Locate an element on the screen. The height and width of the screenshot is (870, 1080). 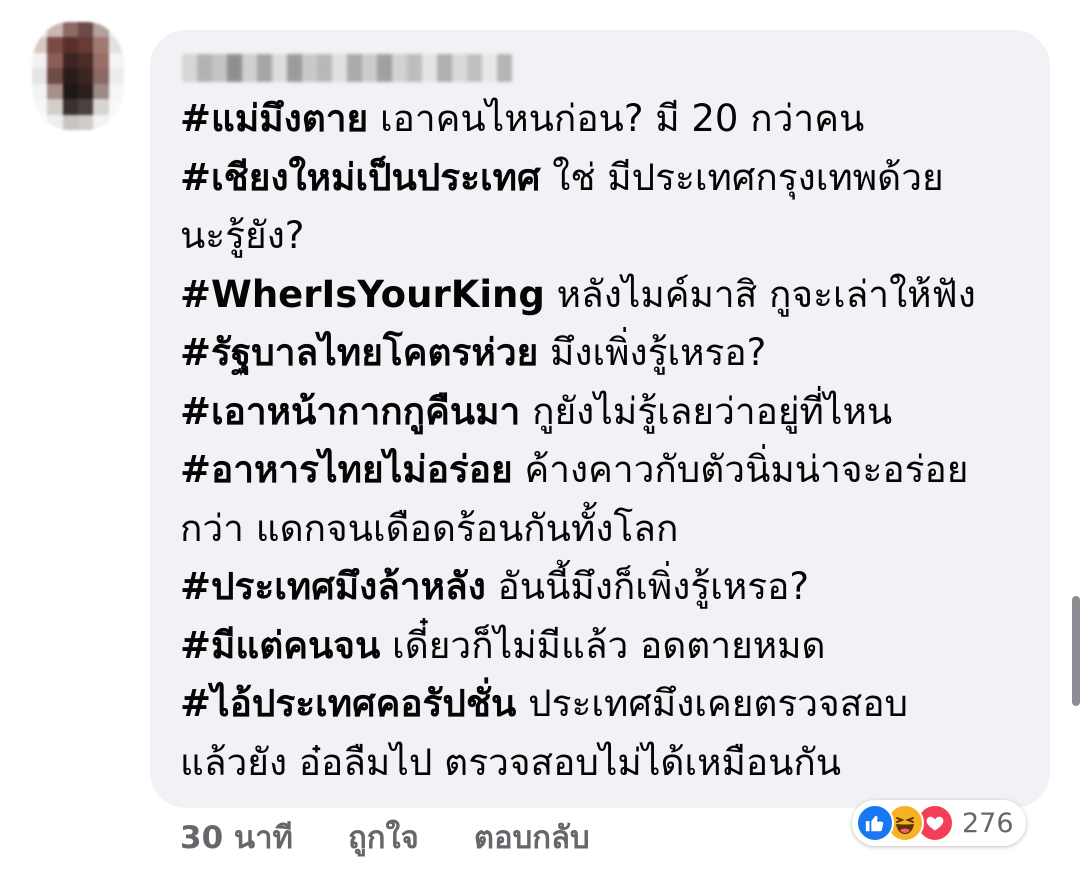
hashtag-link: #อาหารไทยไม่อร่อย is located at coordinates (346, 469).